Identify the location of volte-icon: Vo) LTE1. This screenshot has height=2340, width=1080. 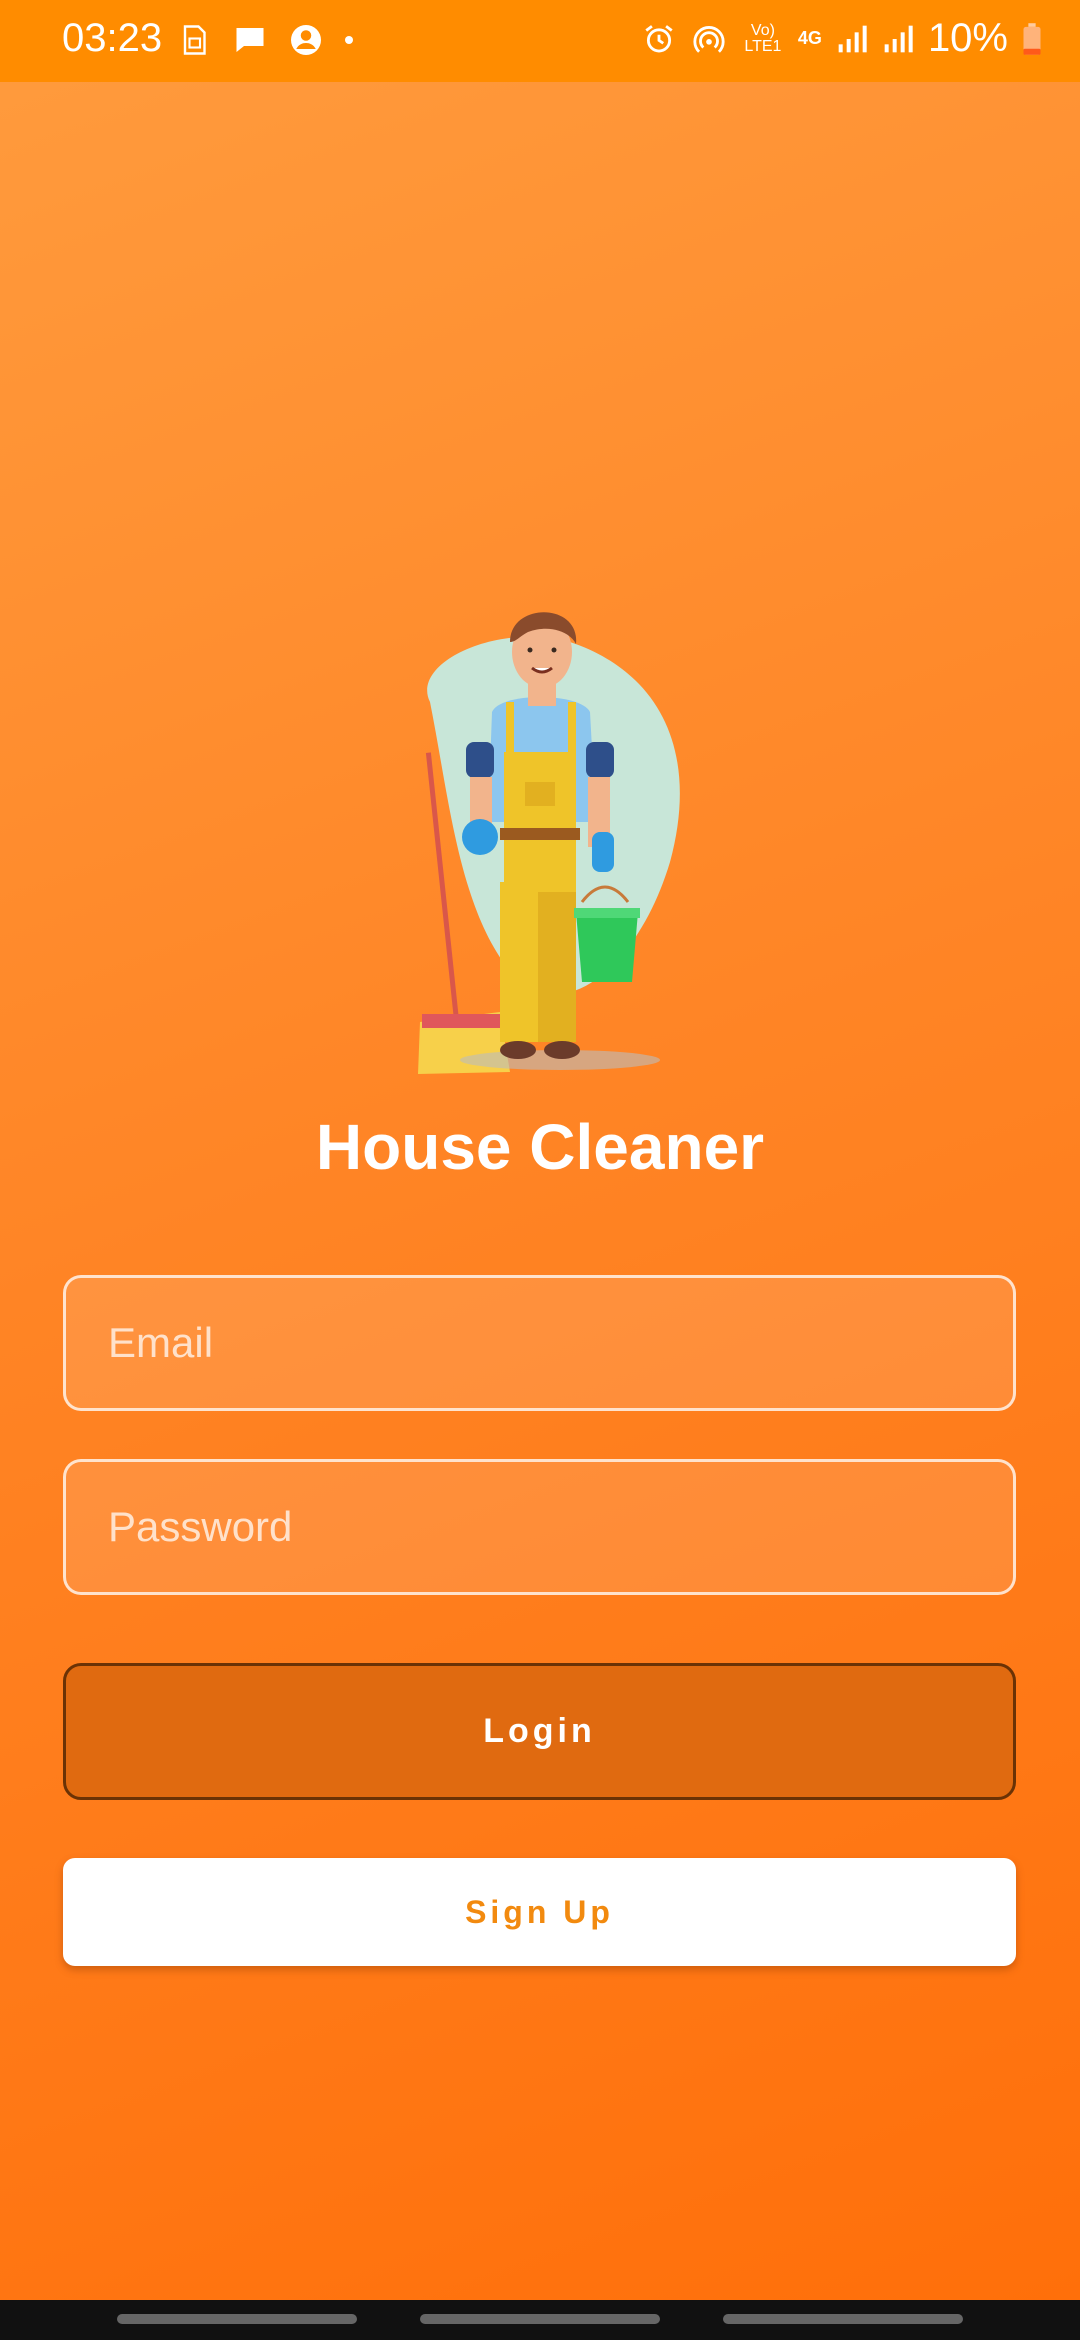
(763, 38).